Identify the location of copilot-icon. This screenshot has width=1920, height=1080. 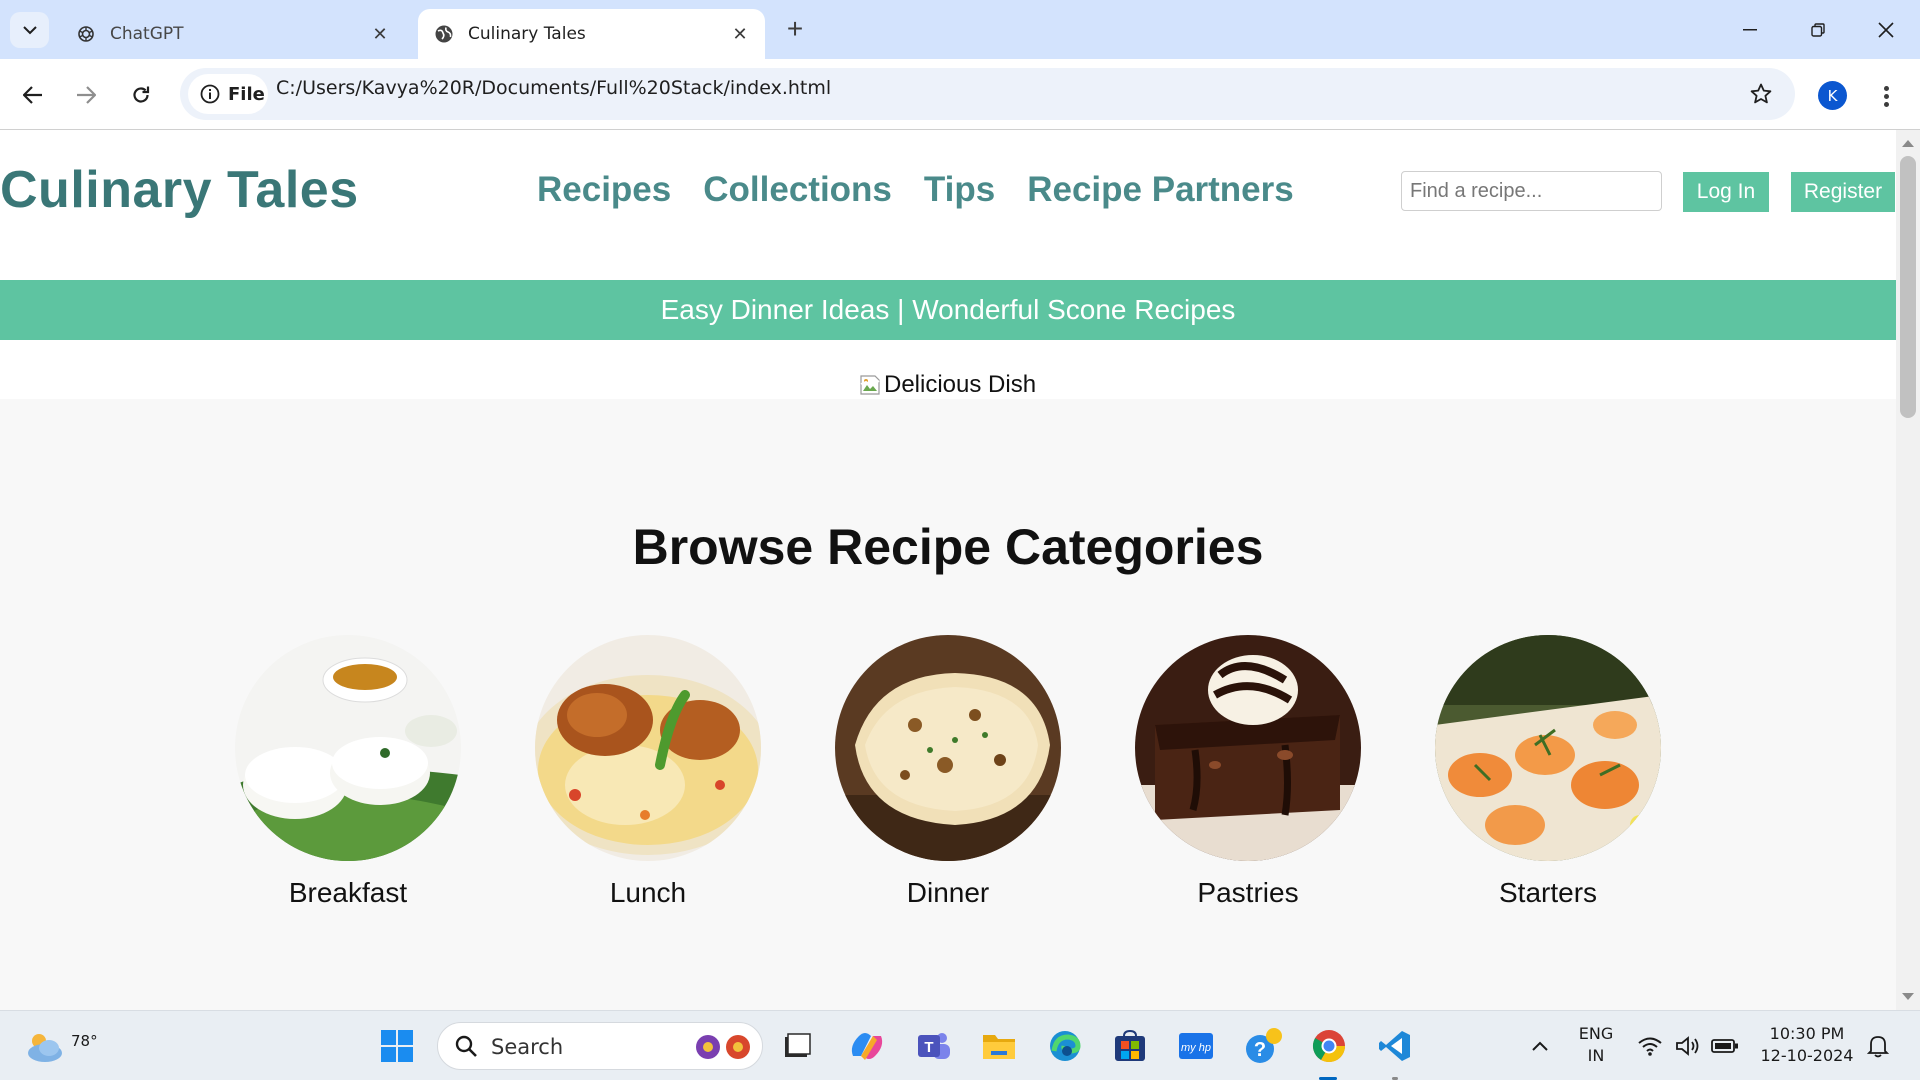
(867, 1046).